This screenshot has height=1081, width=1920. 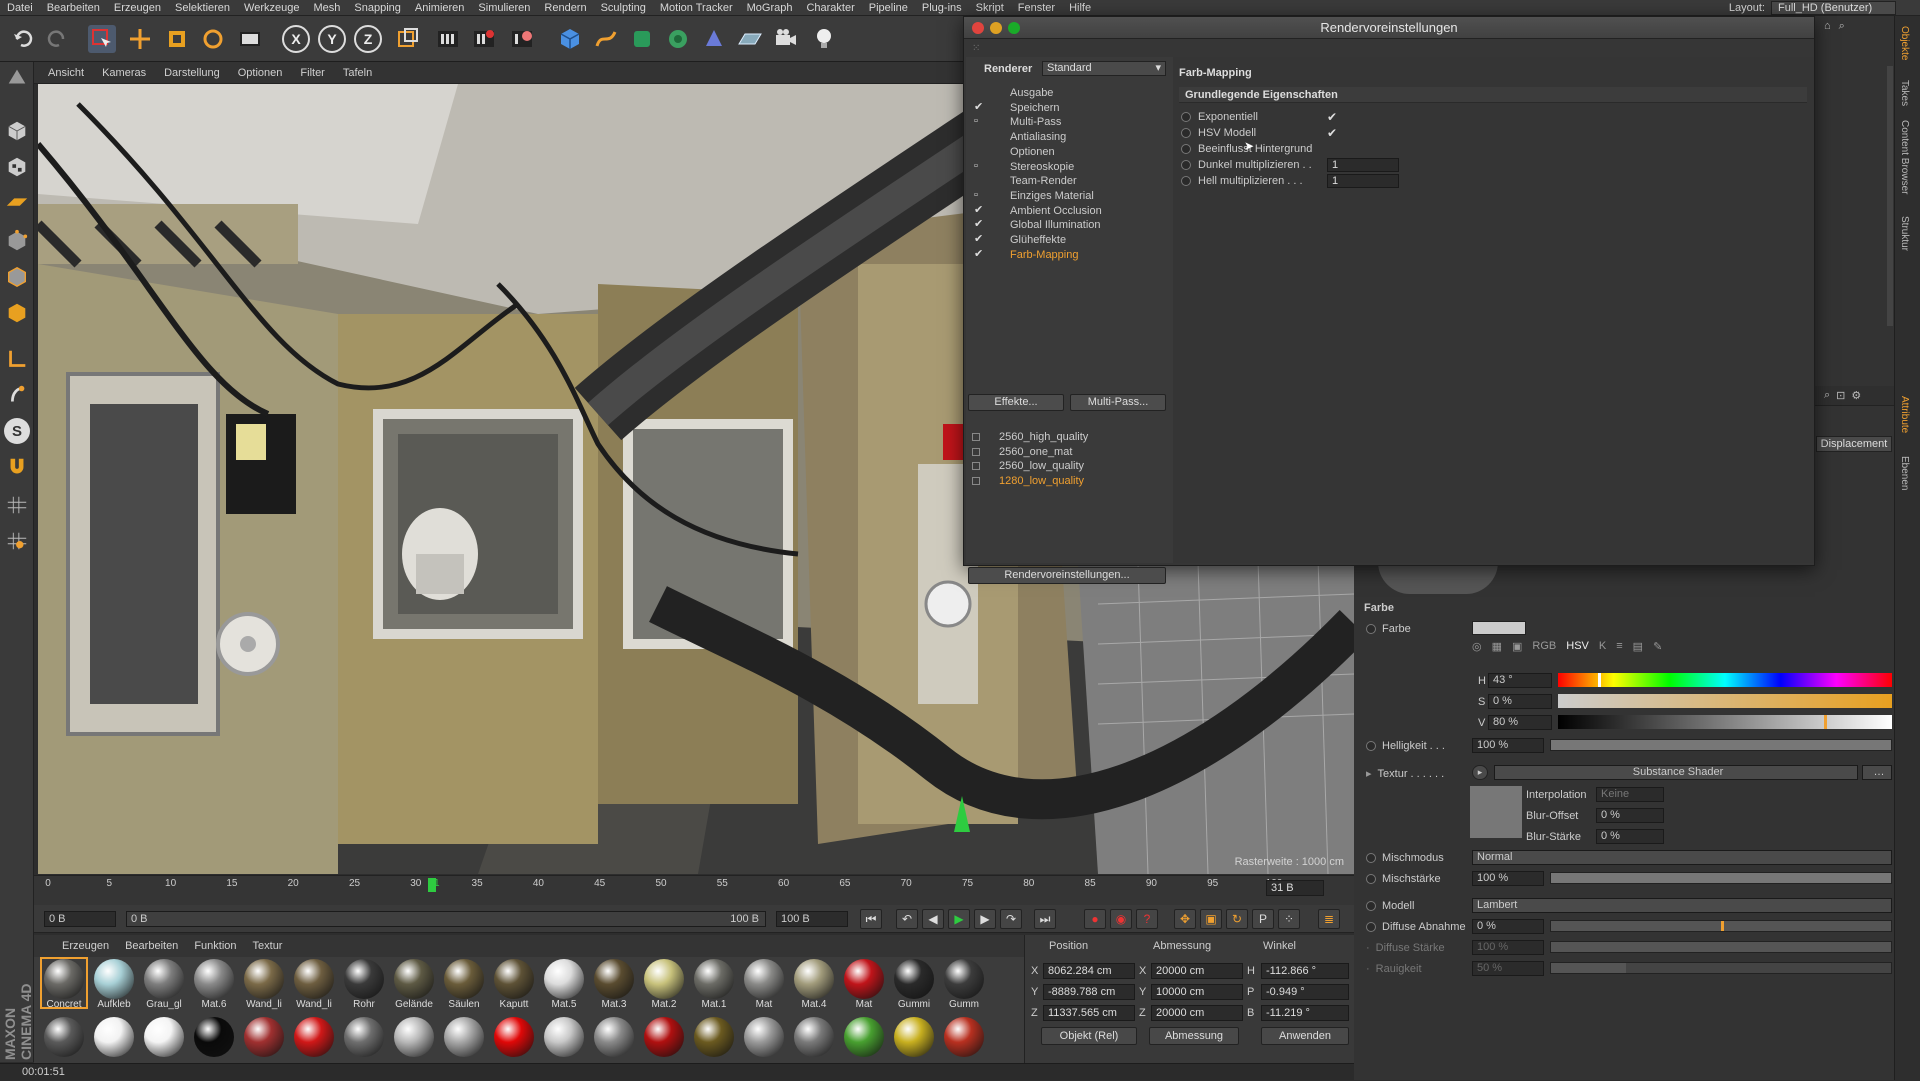 I want to click on texture-mode-icon, so click(x=17, y=167).